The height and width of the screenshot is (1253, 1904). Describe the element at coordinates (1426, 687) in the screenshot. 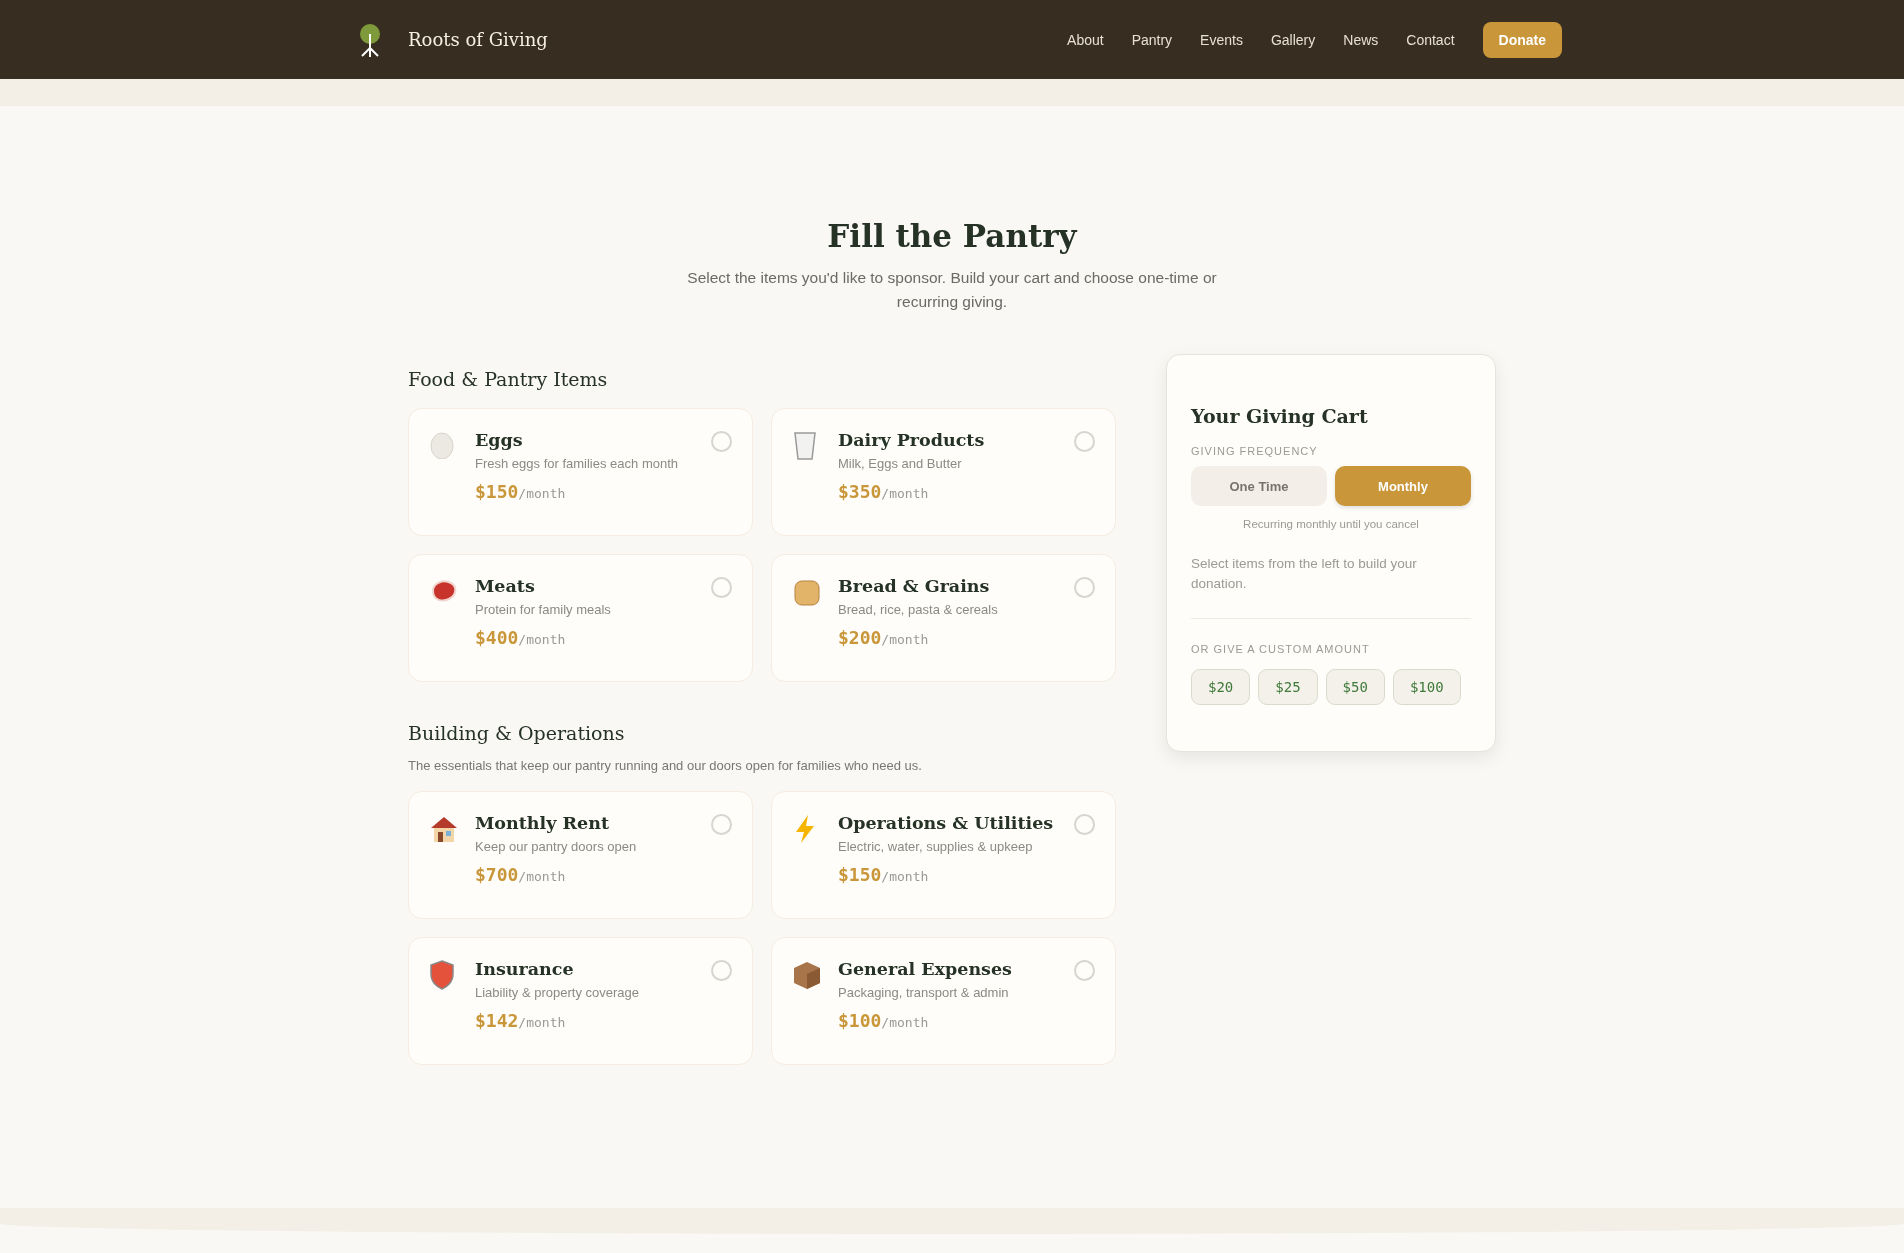

I see `amount-button: $100` at that location.